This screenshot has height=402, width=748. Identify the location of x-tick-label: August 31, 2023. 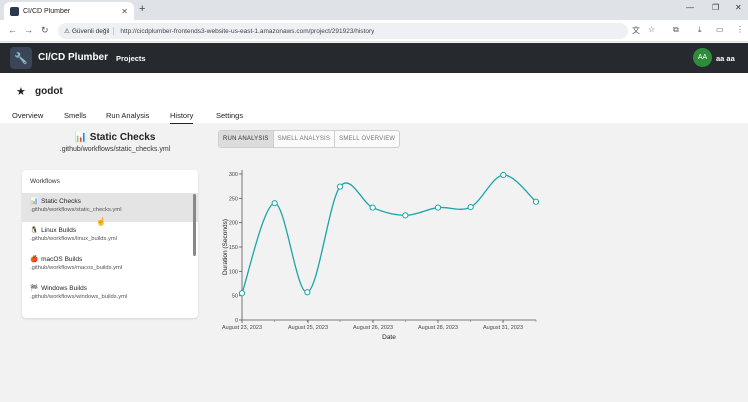
(503, 328).